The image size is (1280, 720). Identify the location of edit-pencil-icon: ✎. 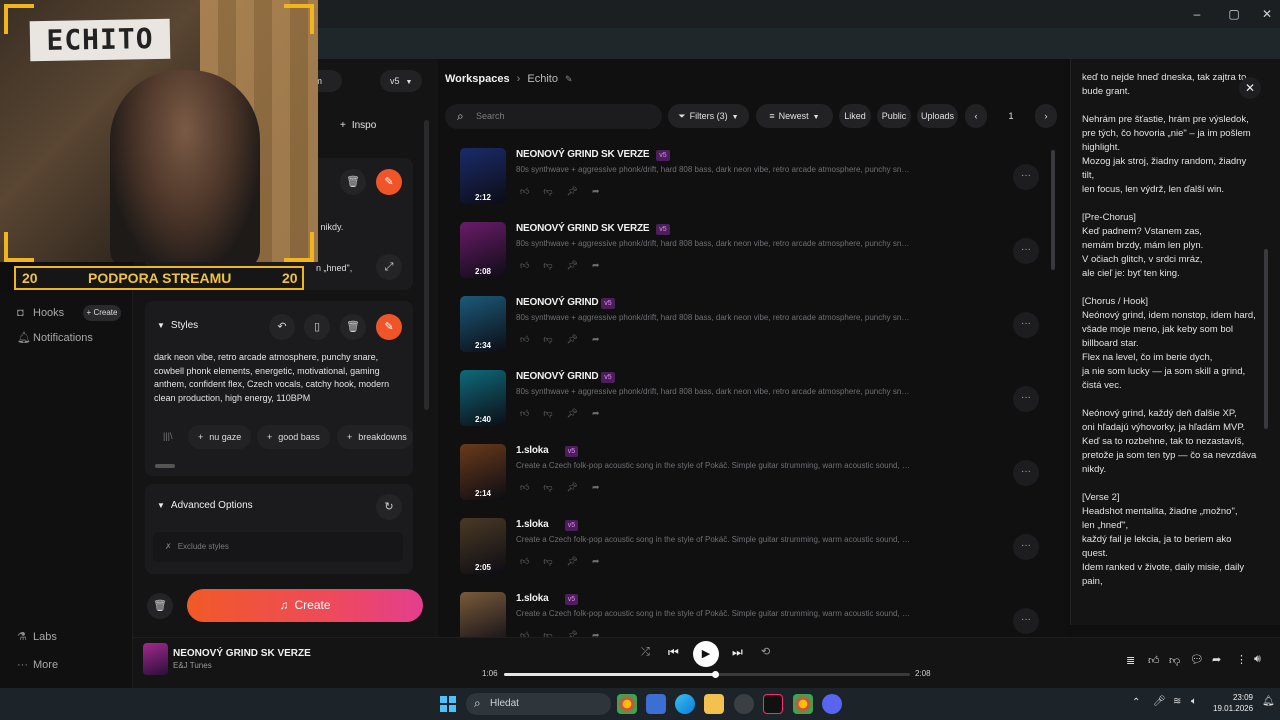
(569, 79).